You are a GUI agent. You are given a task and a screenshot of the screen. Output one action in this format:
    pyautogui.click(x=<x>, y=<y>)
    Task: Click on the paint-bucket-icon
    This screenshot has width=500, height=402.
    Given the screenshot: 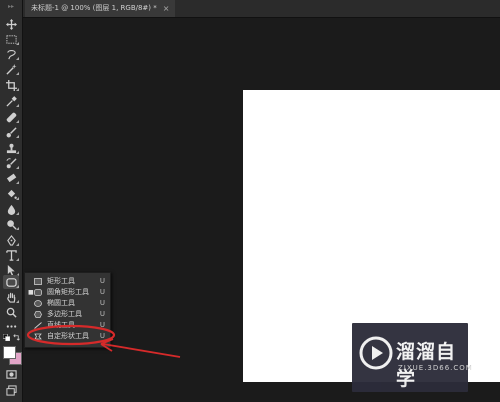 What is the action you would take?
    pyautogui.click(x=12, y=194)
    